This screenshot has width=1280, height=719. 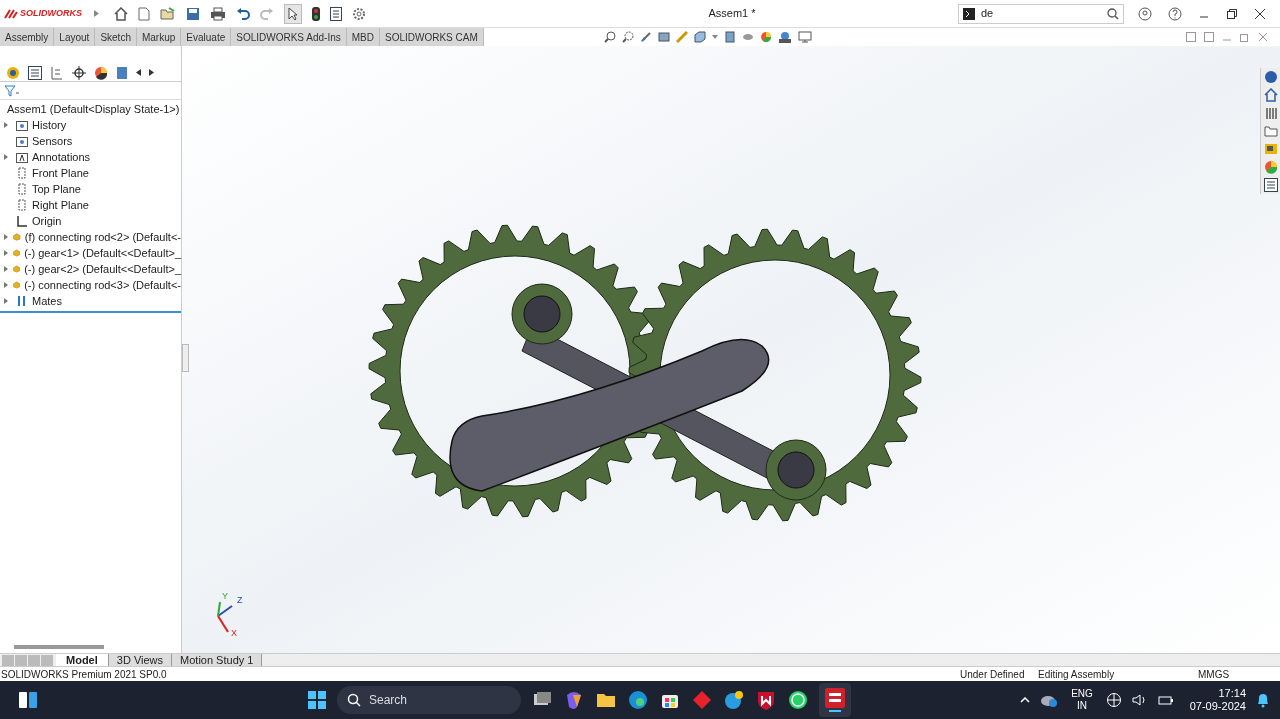 I want to click on cloud-icon, so click(x=1049, y=700).